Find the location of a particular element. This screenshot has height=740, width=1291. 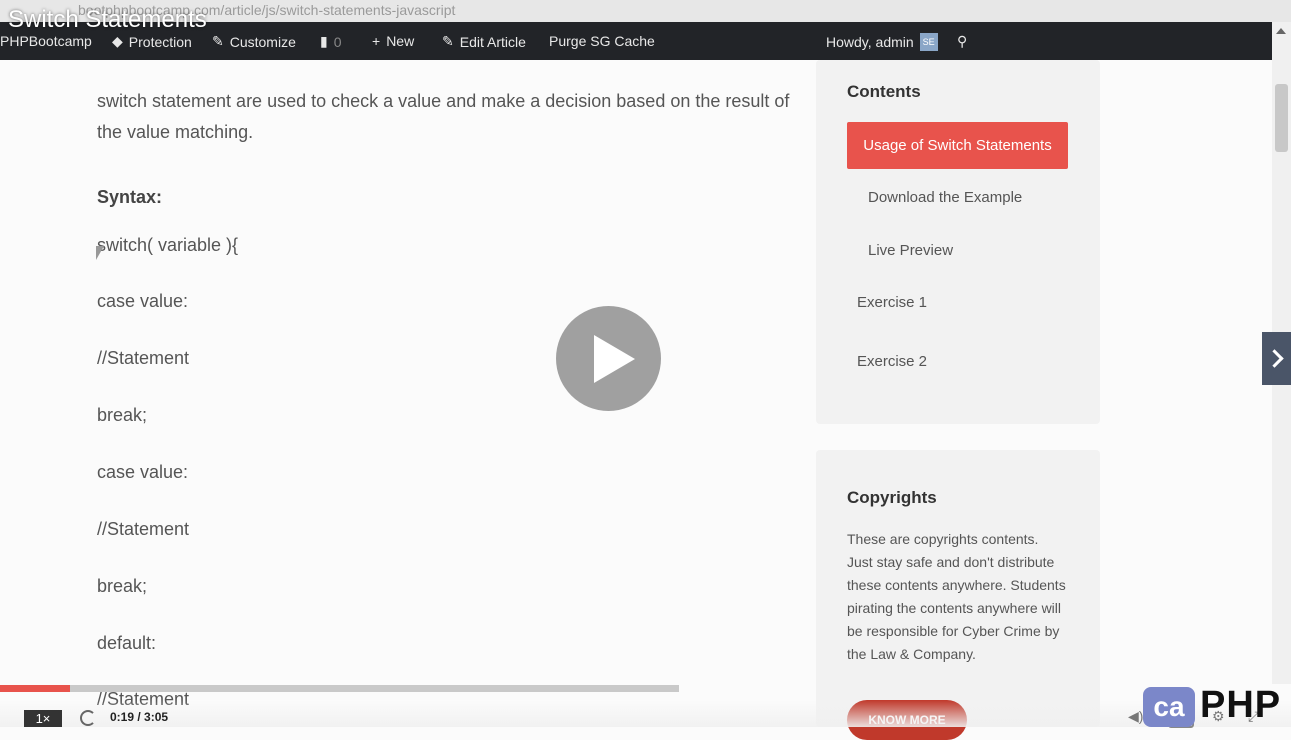

syntax-heading: Syntax: is located at coordinates (130, 197).